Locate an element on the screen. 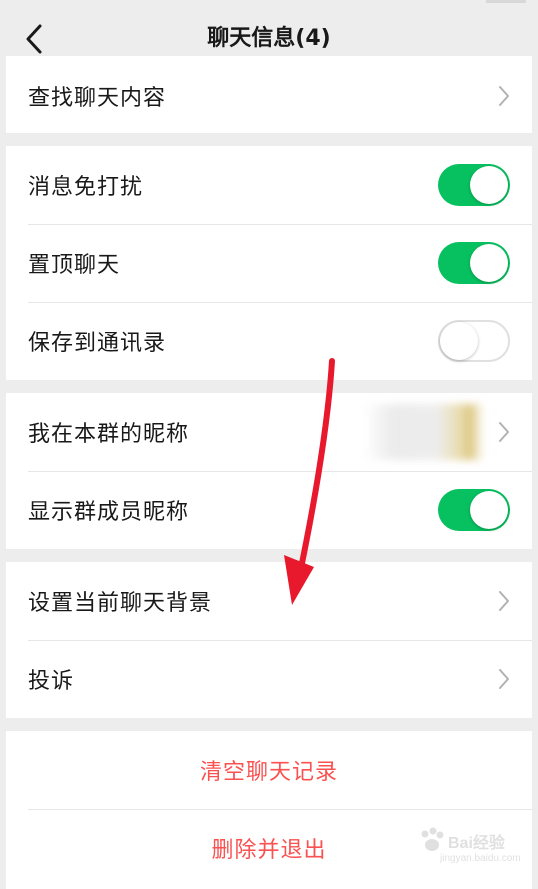 The image size is (538, 889). complain-row: 投诉 is located at coordinates (269, 679).